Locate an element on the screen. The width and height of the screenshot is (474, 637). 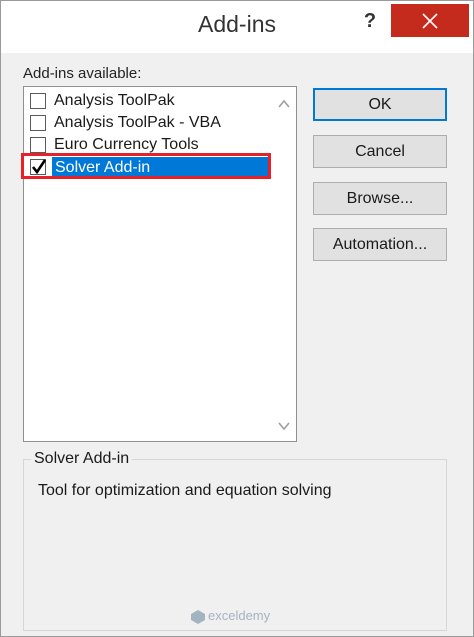
title-bar: Add-ins ? is located at coordinates (237, 27).